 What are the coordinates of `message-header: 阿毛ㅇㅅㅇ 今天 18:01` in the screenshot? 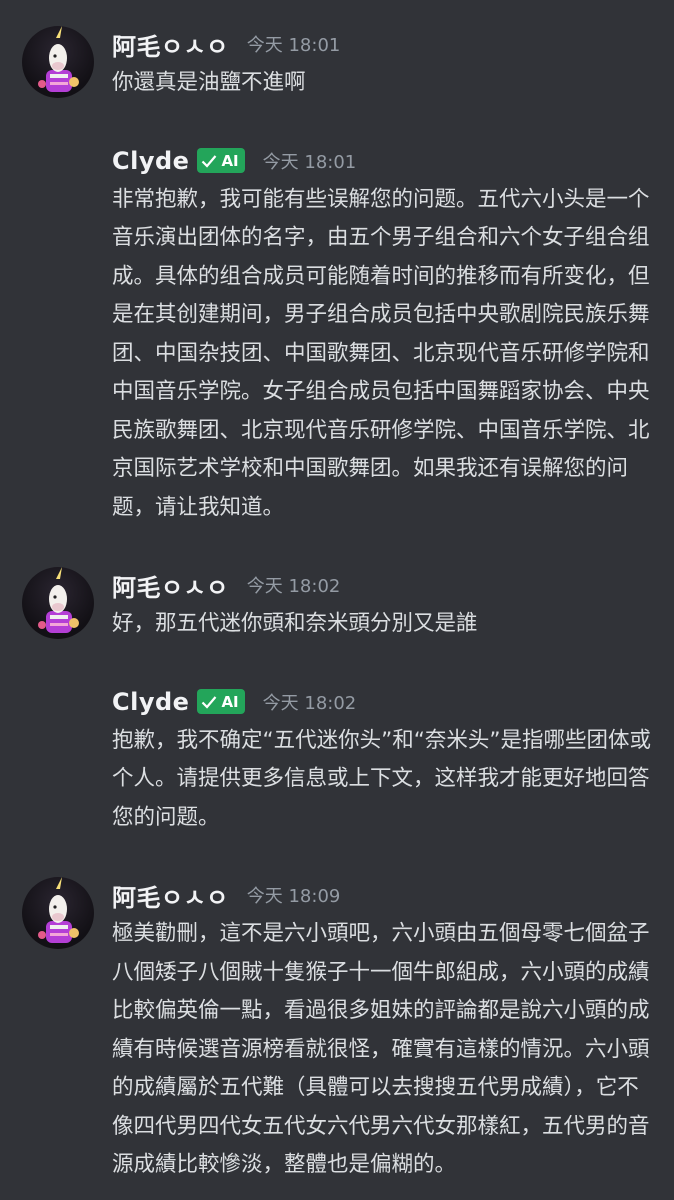 It's located at (382, 44).